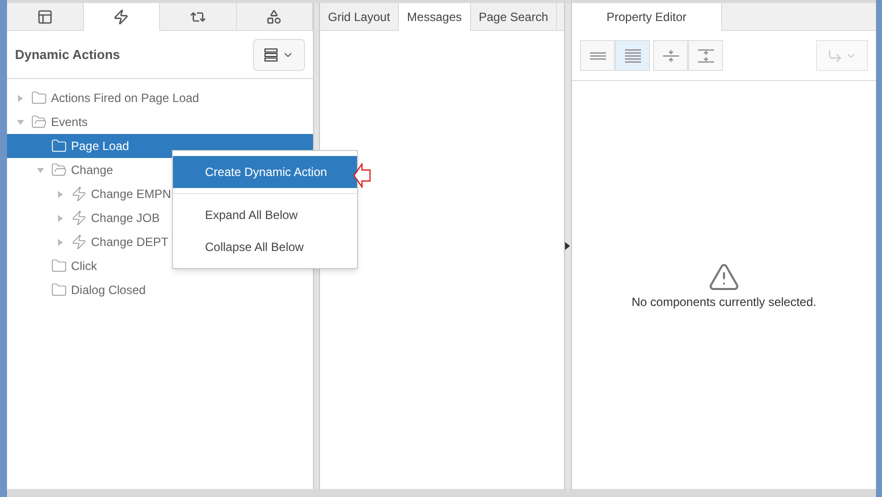 Image resolution: width=882 pixels, height=497 pixels. I want to click on tree-label: Actions Fired on Page Load, so click(125, 98).